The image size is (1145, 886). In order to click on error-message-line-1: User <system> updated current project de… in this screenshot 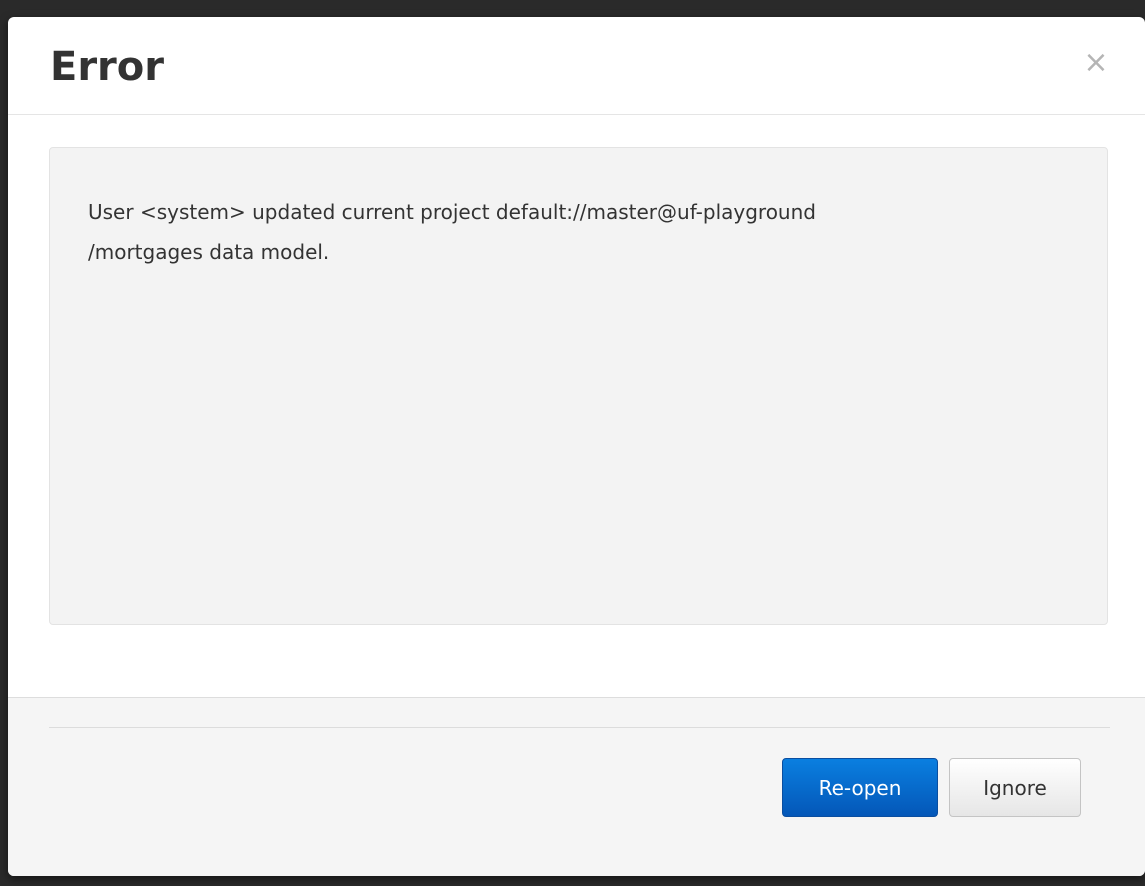, I will do `click(452, 212)`.